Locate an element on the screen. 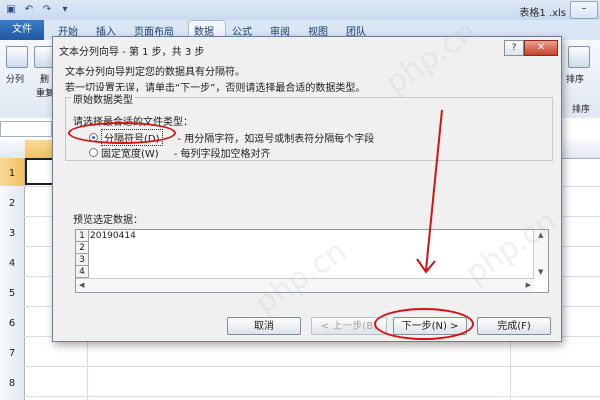 The width and height of the screenshot is (600, 400). red-arrow-icon is located at coordinates (429, 191).